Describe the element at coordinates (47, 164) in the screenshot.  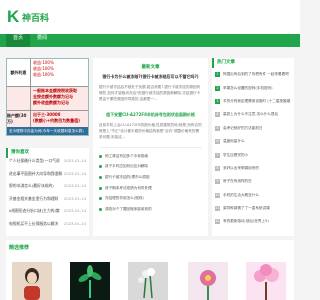
I see `list-item: 个人社保缴什么类型(一口气说 2023-01-14` at that location.